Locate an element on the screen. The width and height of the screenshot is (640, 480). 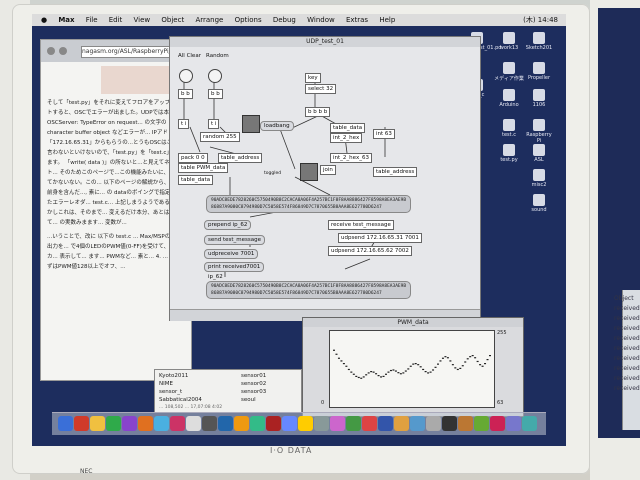
int2hex63-object: int_2_hex_63 is located at coordinates (351, 158).